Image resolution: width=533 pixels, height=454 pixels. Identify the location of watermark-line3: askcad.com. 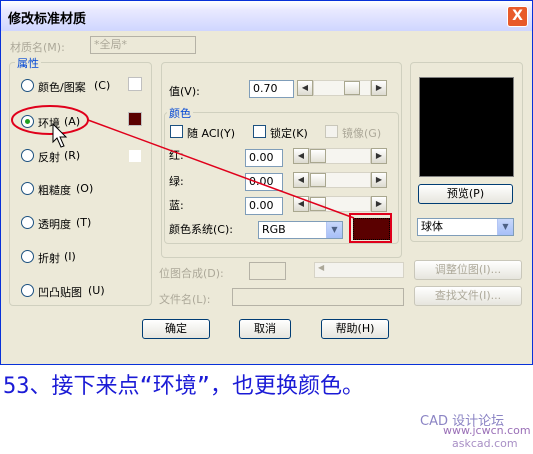
(485, 443).